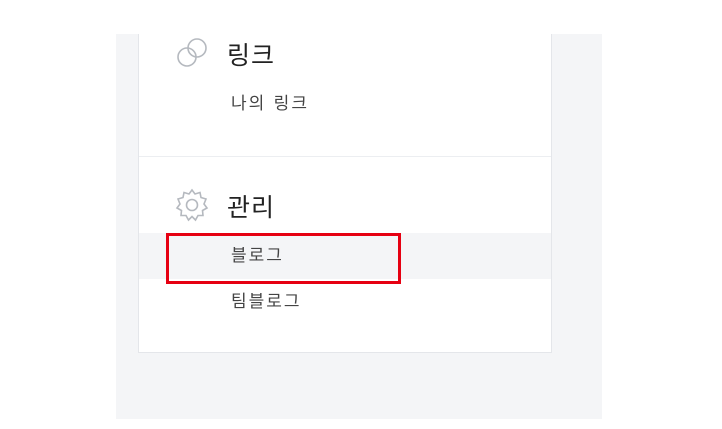  I want to click on menu-item-team-blog: 팀블로그, so click(345, 302).